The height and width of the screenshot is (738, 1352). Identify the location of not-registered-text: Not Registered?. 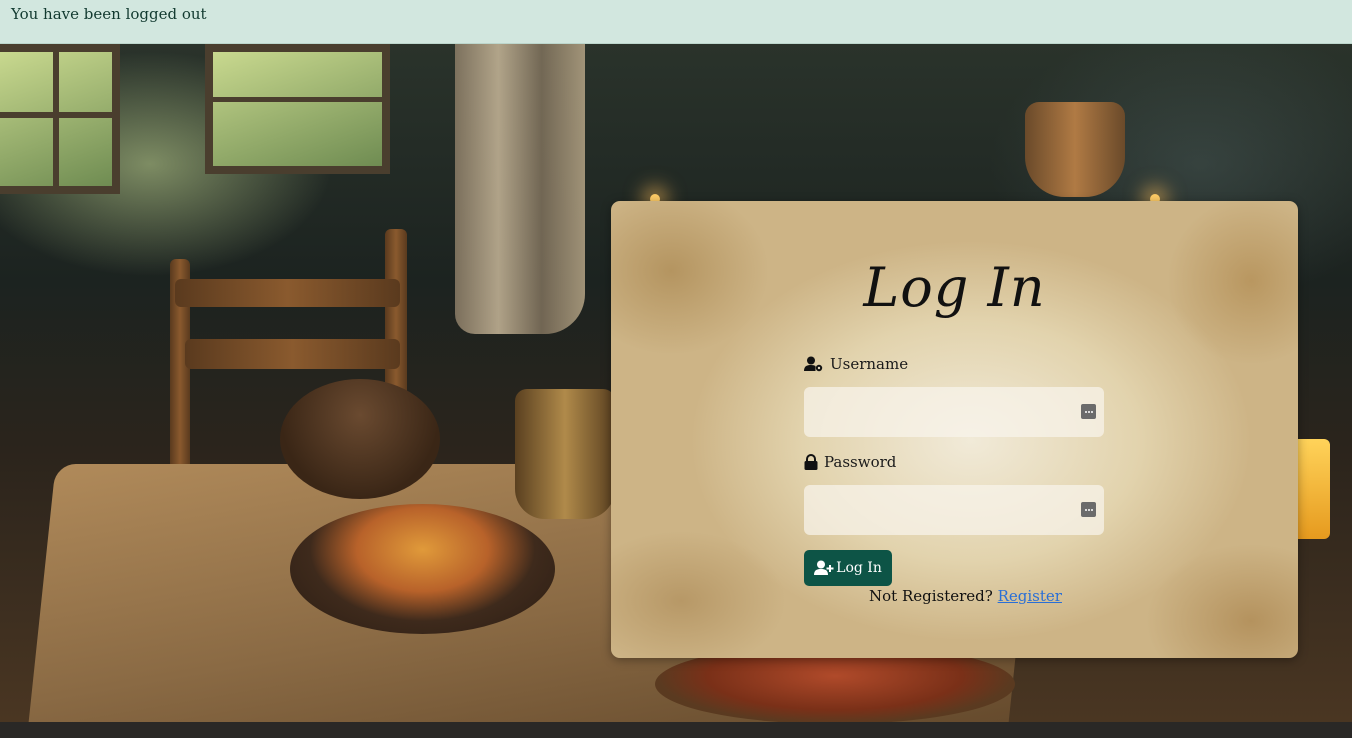
(931, 596).